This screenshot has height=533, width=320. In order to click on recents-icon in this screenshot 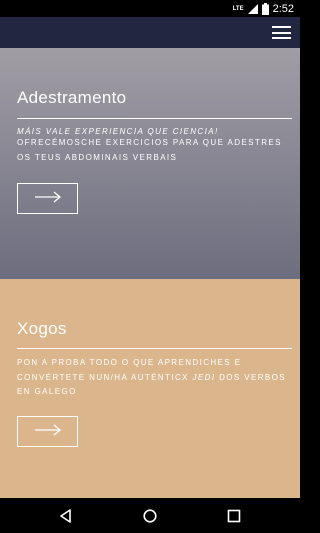, I will do `click(234, 516)`.